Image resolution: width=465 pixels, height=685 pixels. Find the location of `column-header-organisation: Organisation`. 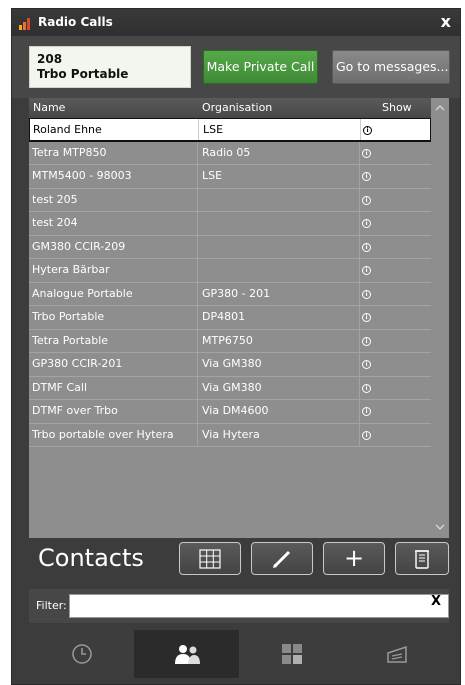

column-header-organisation: Organisation is located at coordinates (237, 107).